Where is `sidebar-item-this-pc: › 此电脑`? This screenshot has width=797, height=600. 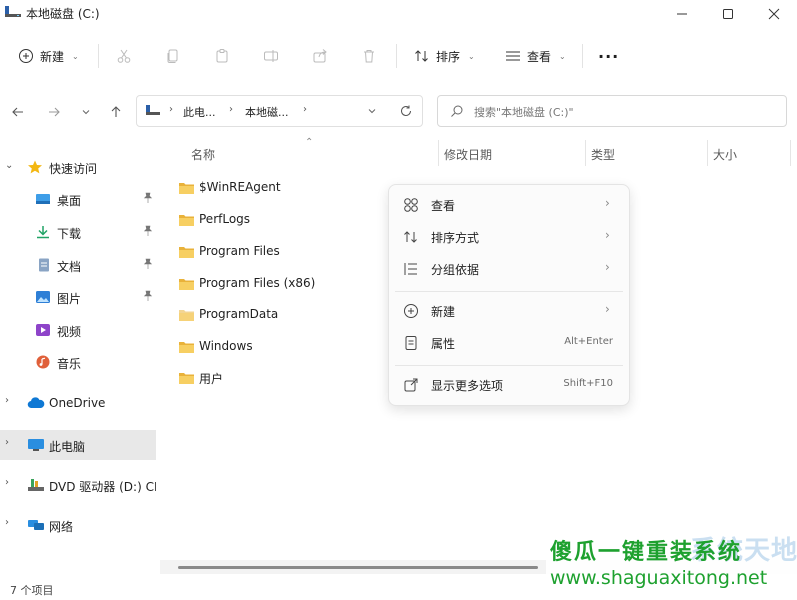 sidebar-item-this-pc: › 此电脑 is located at coordinates (78, 445).